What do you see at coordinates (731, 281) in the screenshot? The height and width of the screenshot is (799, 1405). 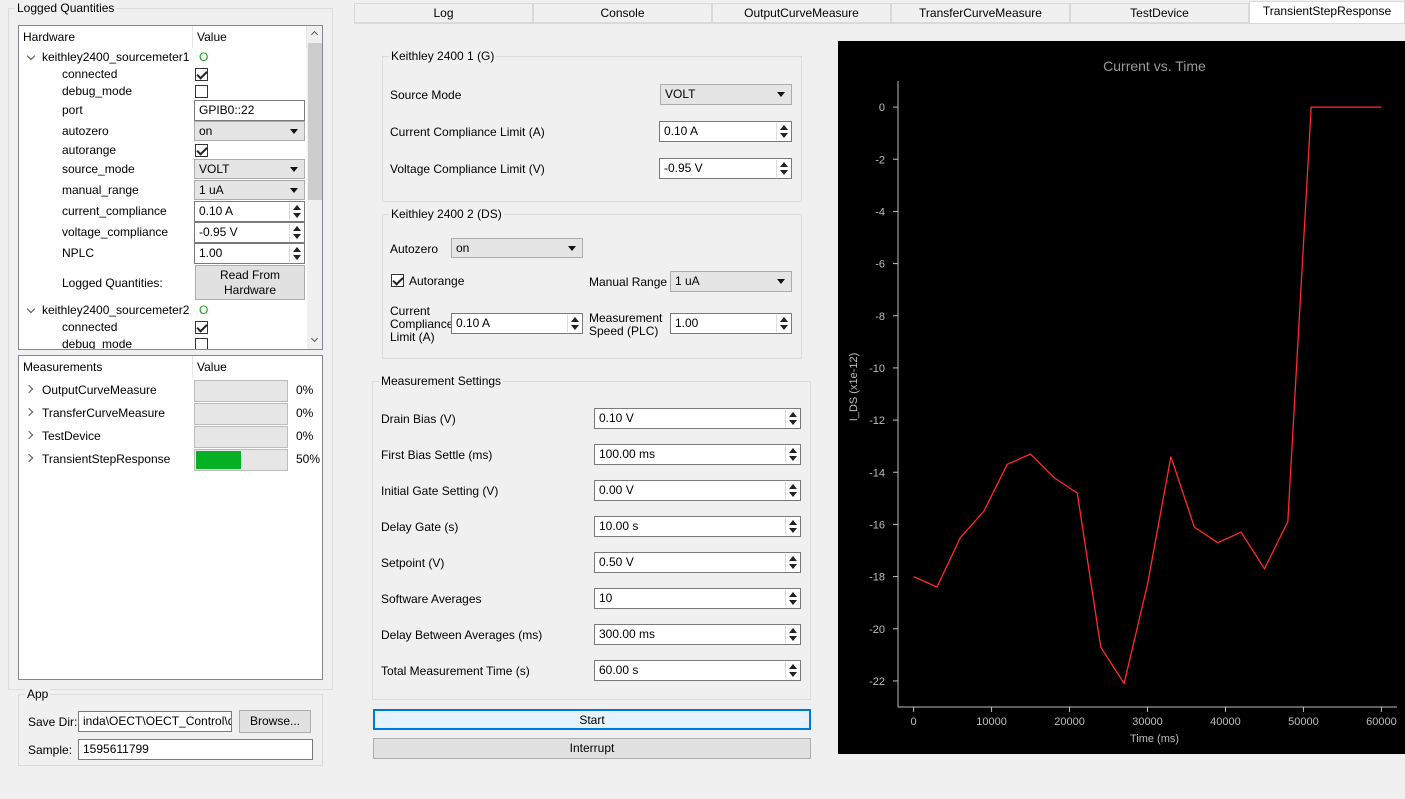 I see `k2-manual-range-select: 1 uA` at bounding box center [731, 281].